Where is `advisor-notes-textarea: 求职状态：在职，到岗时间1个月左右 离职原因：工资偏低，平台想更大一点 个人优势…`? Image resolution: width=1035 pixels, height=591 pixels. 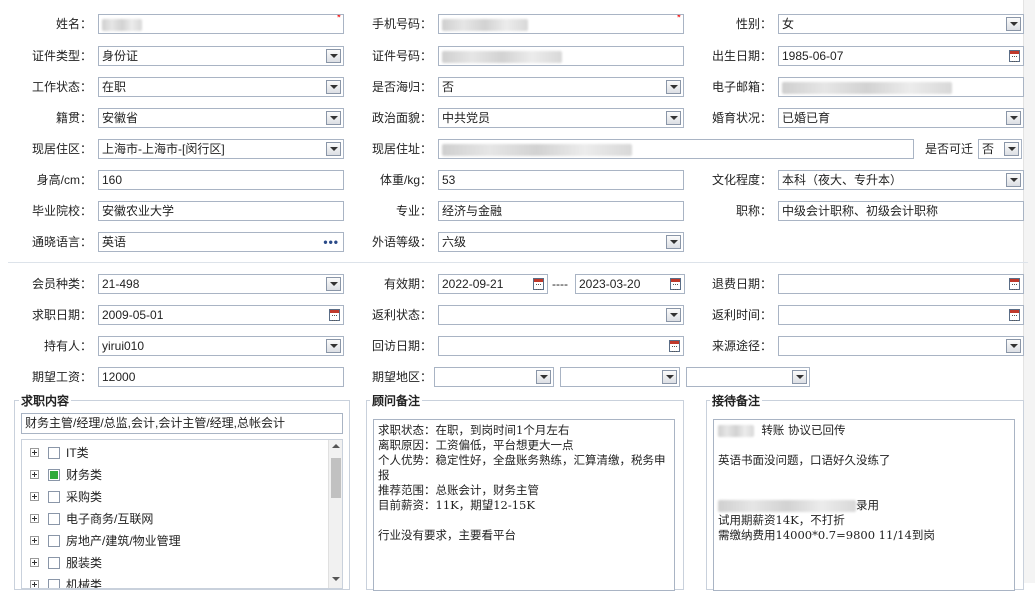 advisor-notes-textarea: 求职状态：在职，到岗时间1个月左右 离职原因：工资偏低，平台想更大一点 个人优势… is located at coordinates (524, 505).